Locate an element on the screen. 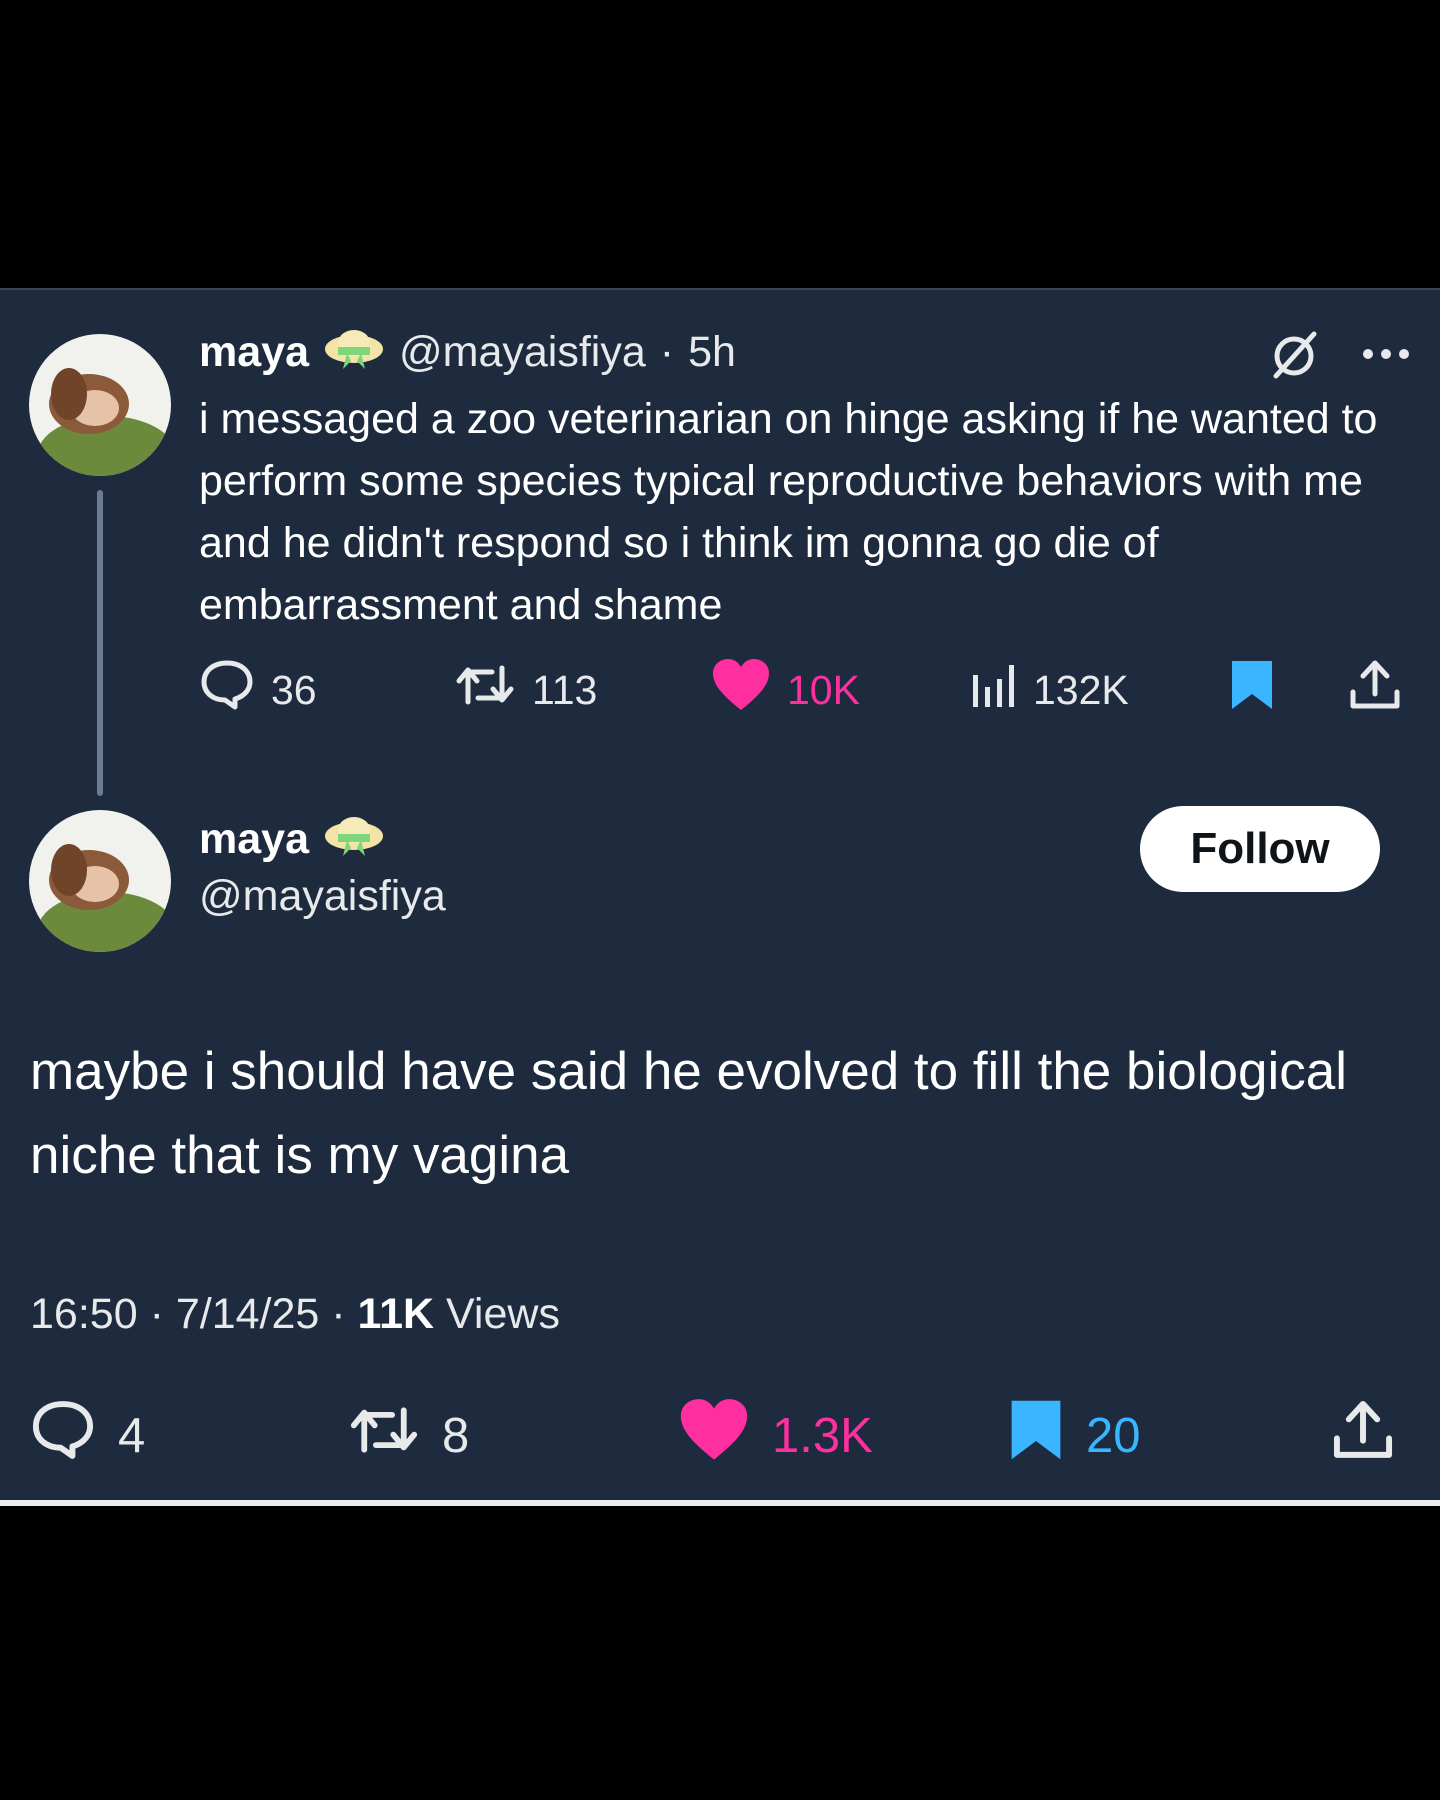  repost-count: 8 is located at coordinates (456, 1436).